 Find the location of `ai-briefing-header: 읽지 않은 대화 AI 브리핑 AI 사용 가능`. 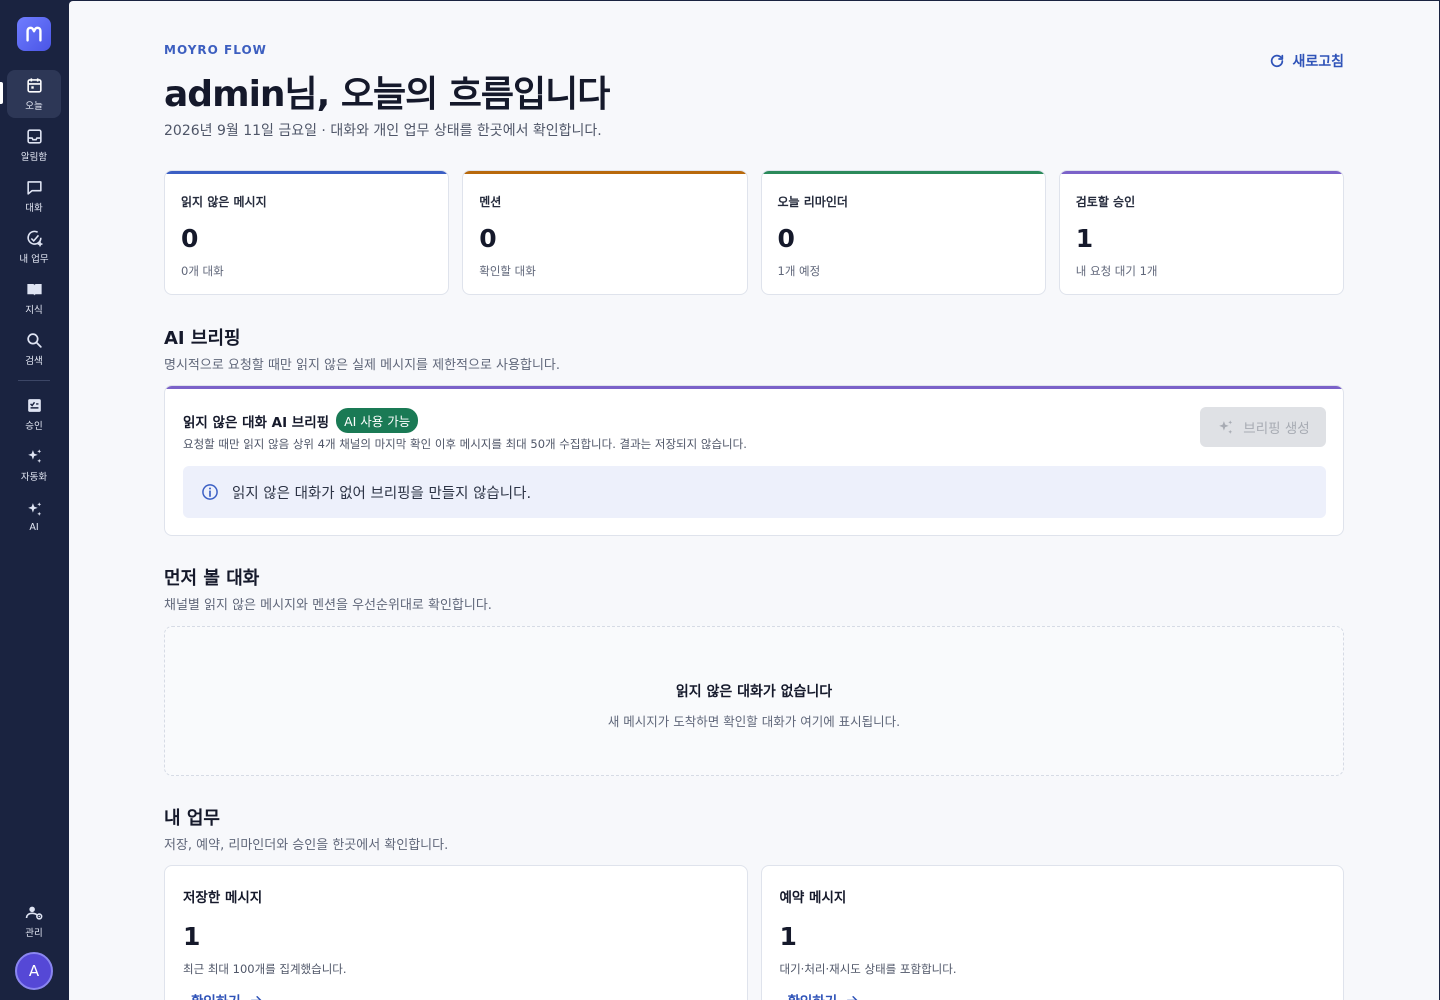

ai-briefing-header: 읽지 않은 대화 AI 브리핑 AI 사용 가능 is located at coordinates (301, 420).